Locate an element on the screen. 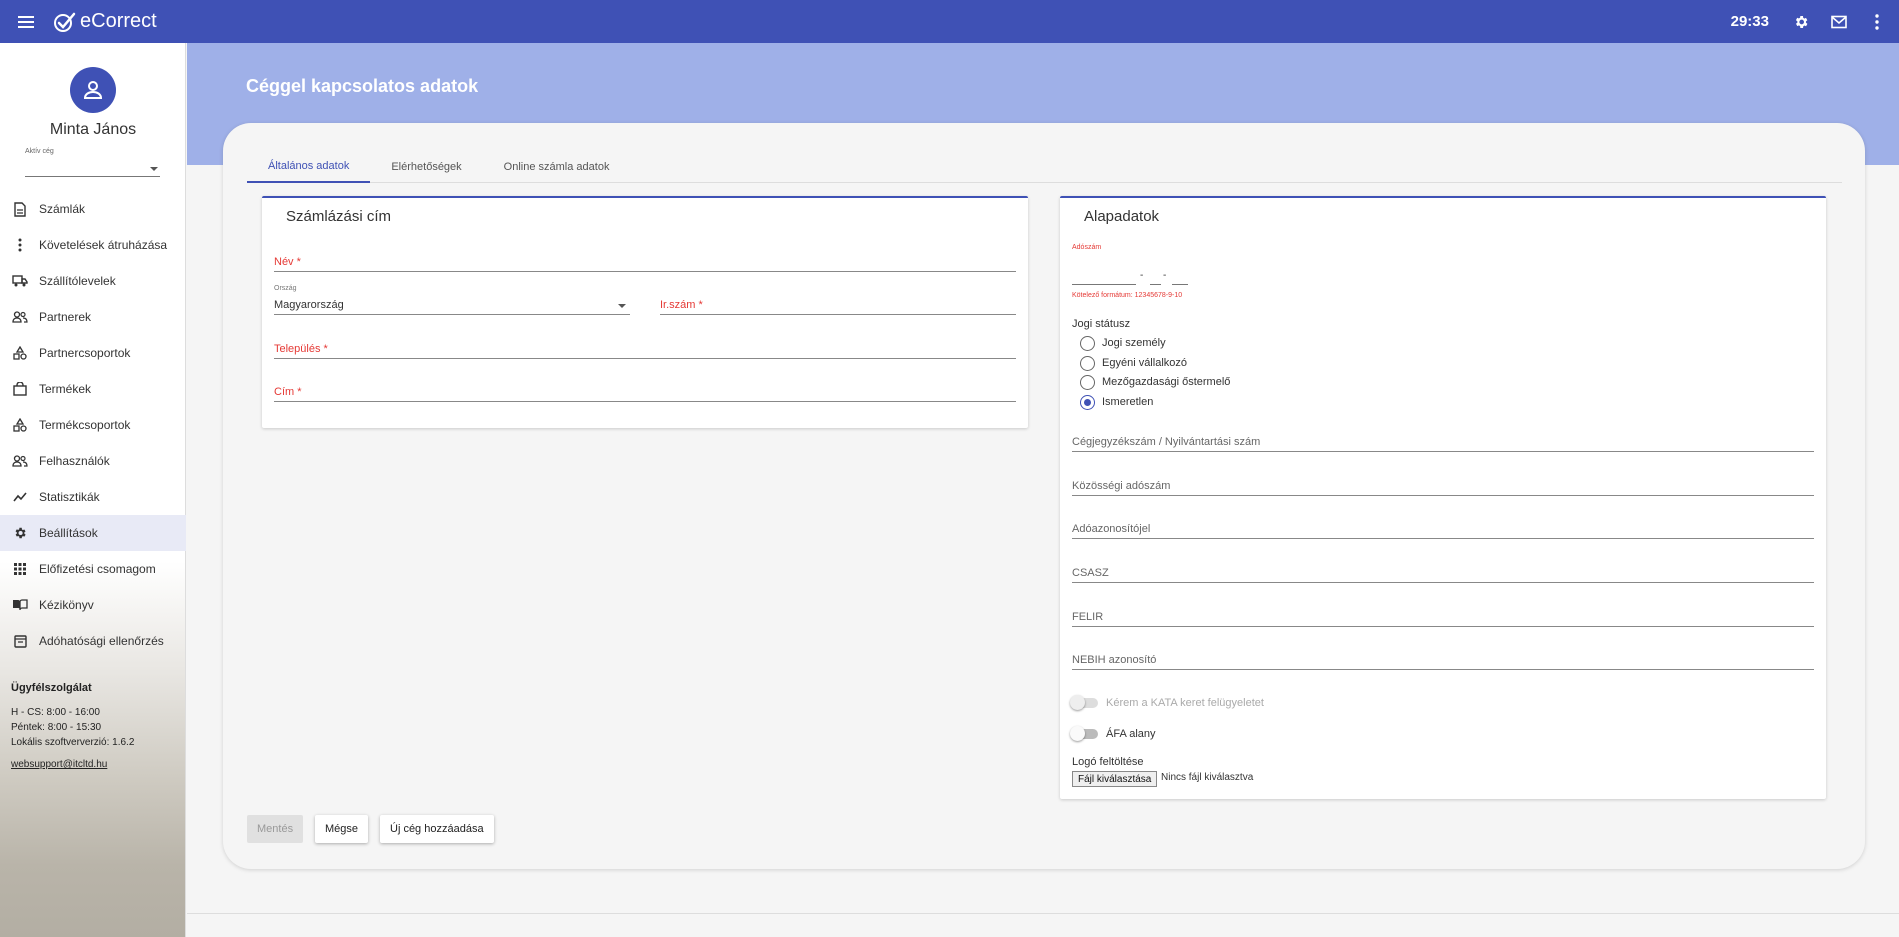 Image resolution: width=1899 pixels, height=937 pixels. name-field: Név * is located at coordinates (645, 262).